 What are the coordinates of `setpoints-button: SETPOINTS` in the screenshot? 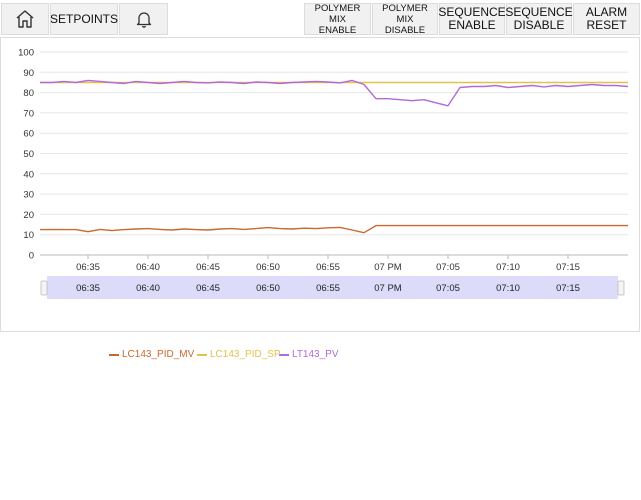 It's located at (84, 19).